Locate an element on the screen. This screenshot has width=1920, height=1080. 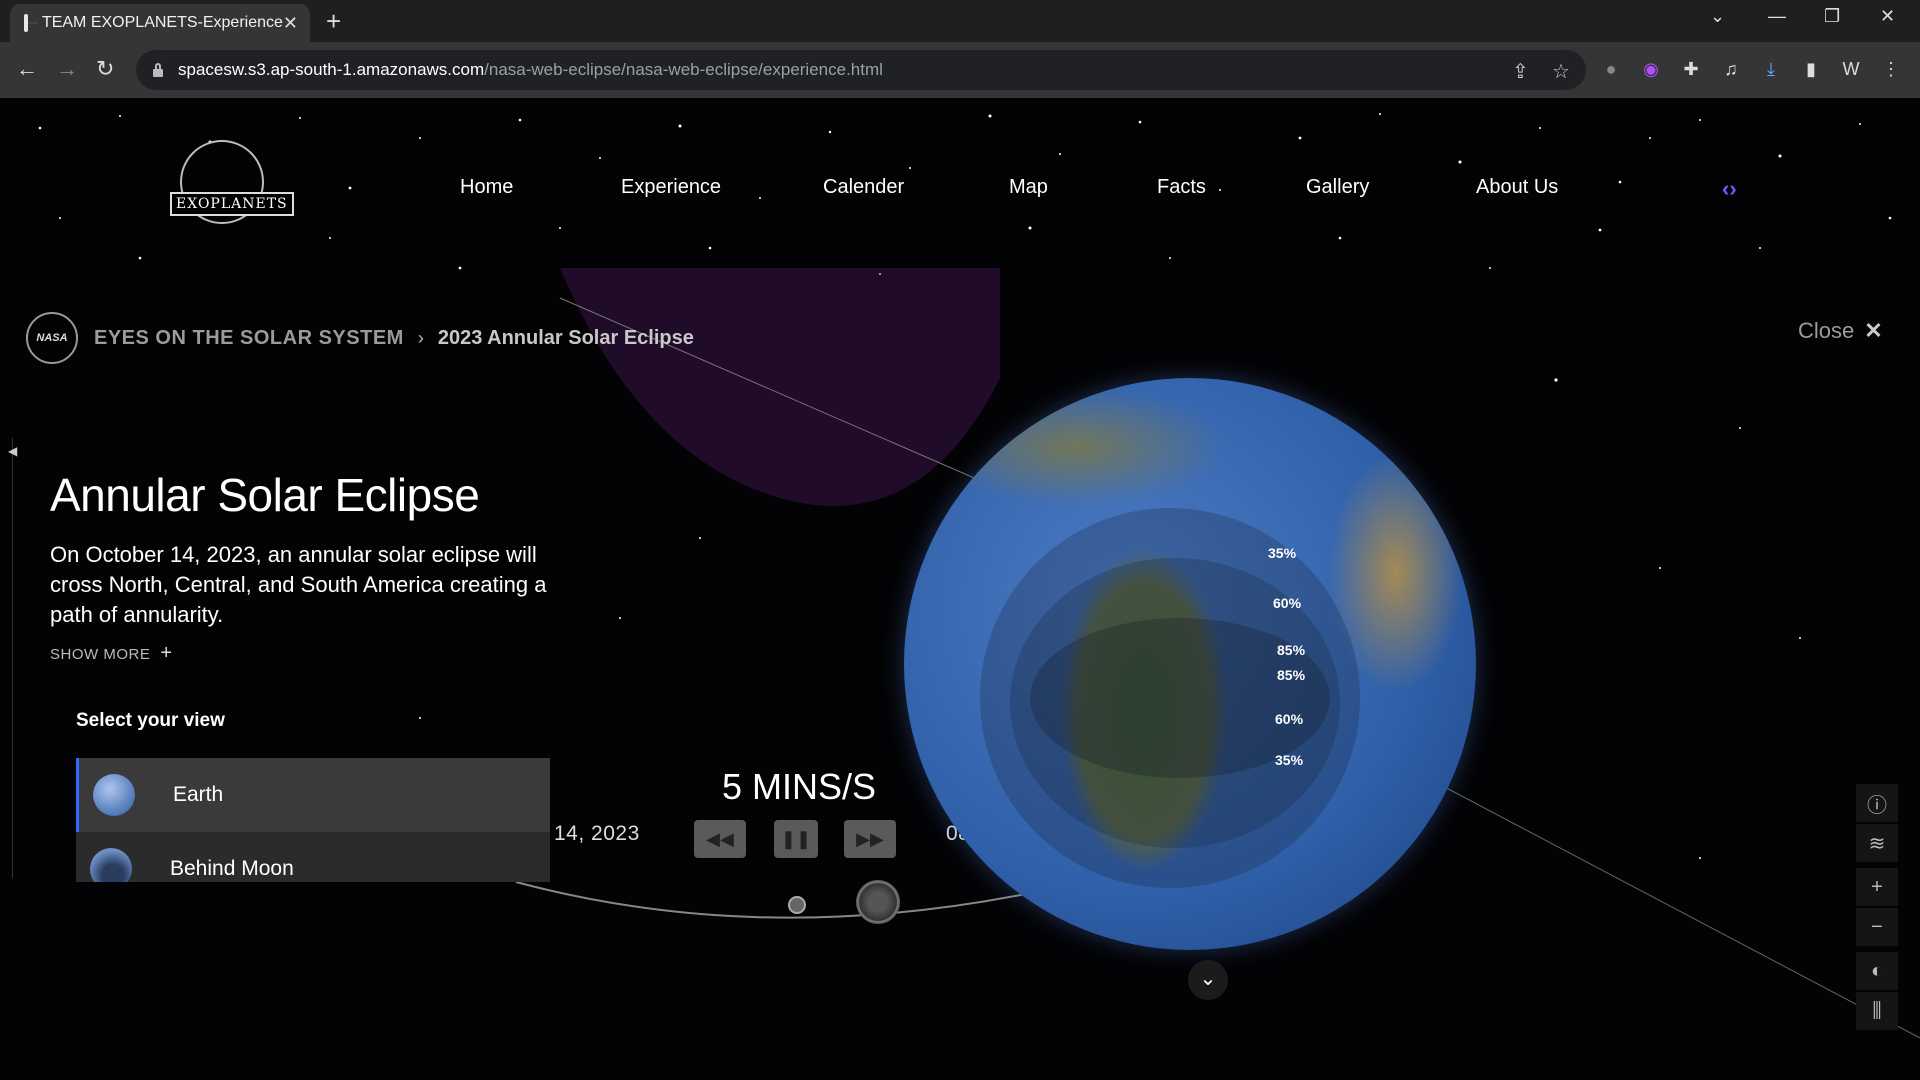
fast-forward-icon: ▶▶ is located at coordinates (870, 838).